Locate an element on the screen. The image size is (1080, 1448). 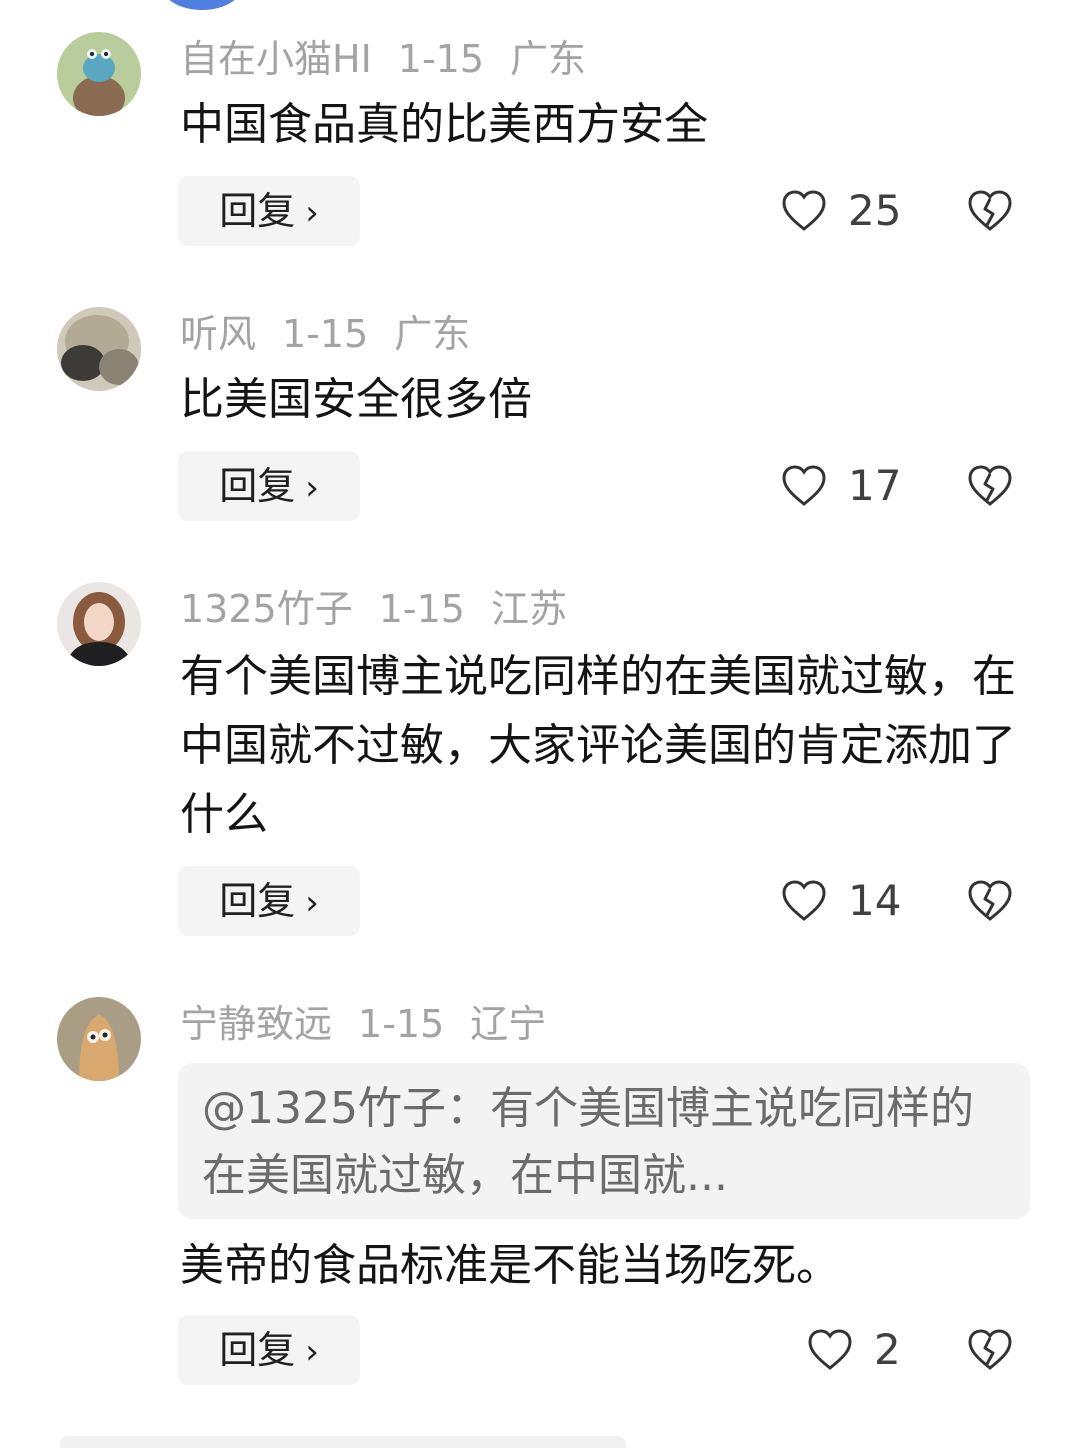
comment-text: 美帝的食品标准是不能当场吃死。 is located at coordinates (510, 1265).